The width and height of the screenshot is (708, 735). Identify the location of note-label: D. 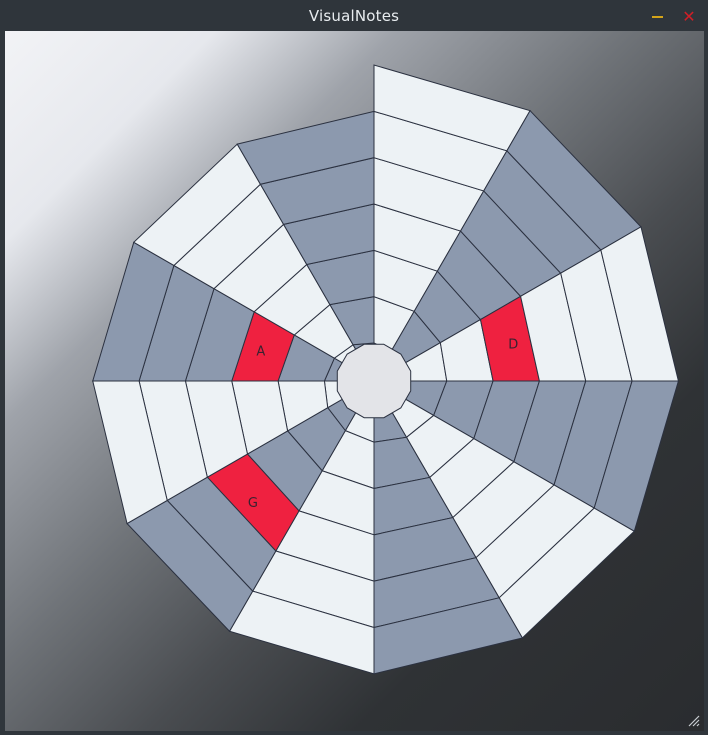
(513, 345).